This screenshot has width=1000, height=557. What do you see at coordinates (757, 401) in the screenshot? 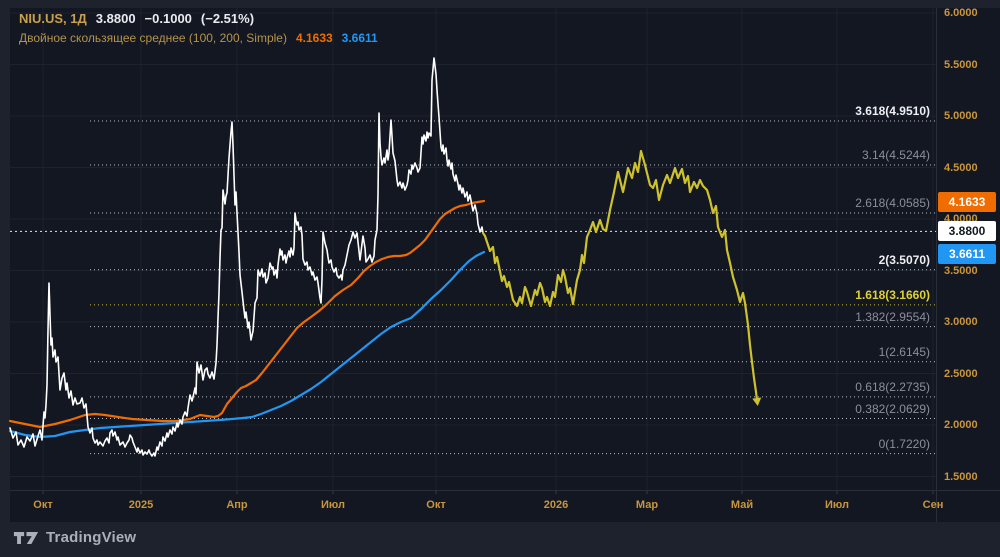
I see `projection-arrow-head` at bounding box center [757, 401].